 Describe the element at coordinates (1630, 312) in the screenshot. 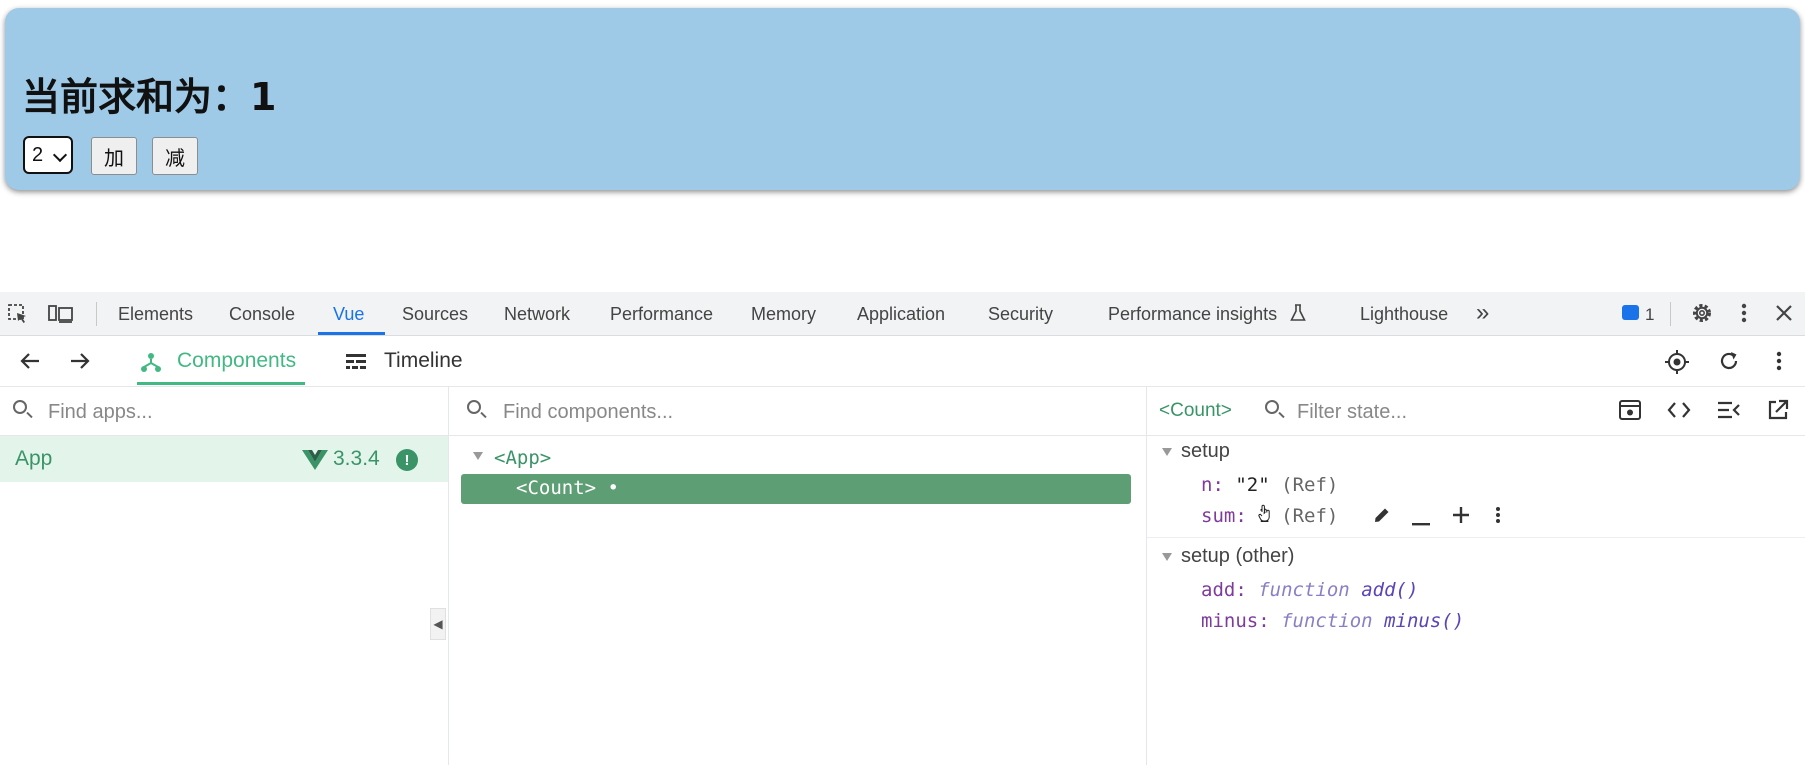

I see `issues-icon` at that location.